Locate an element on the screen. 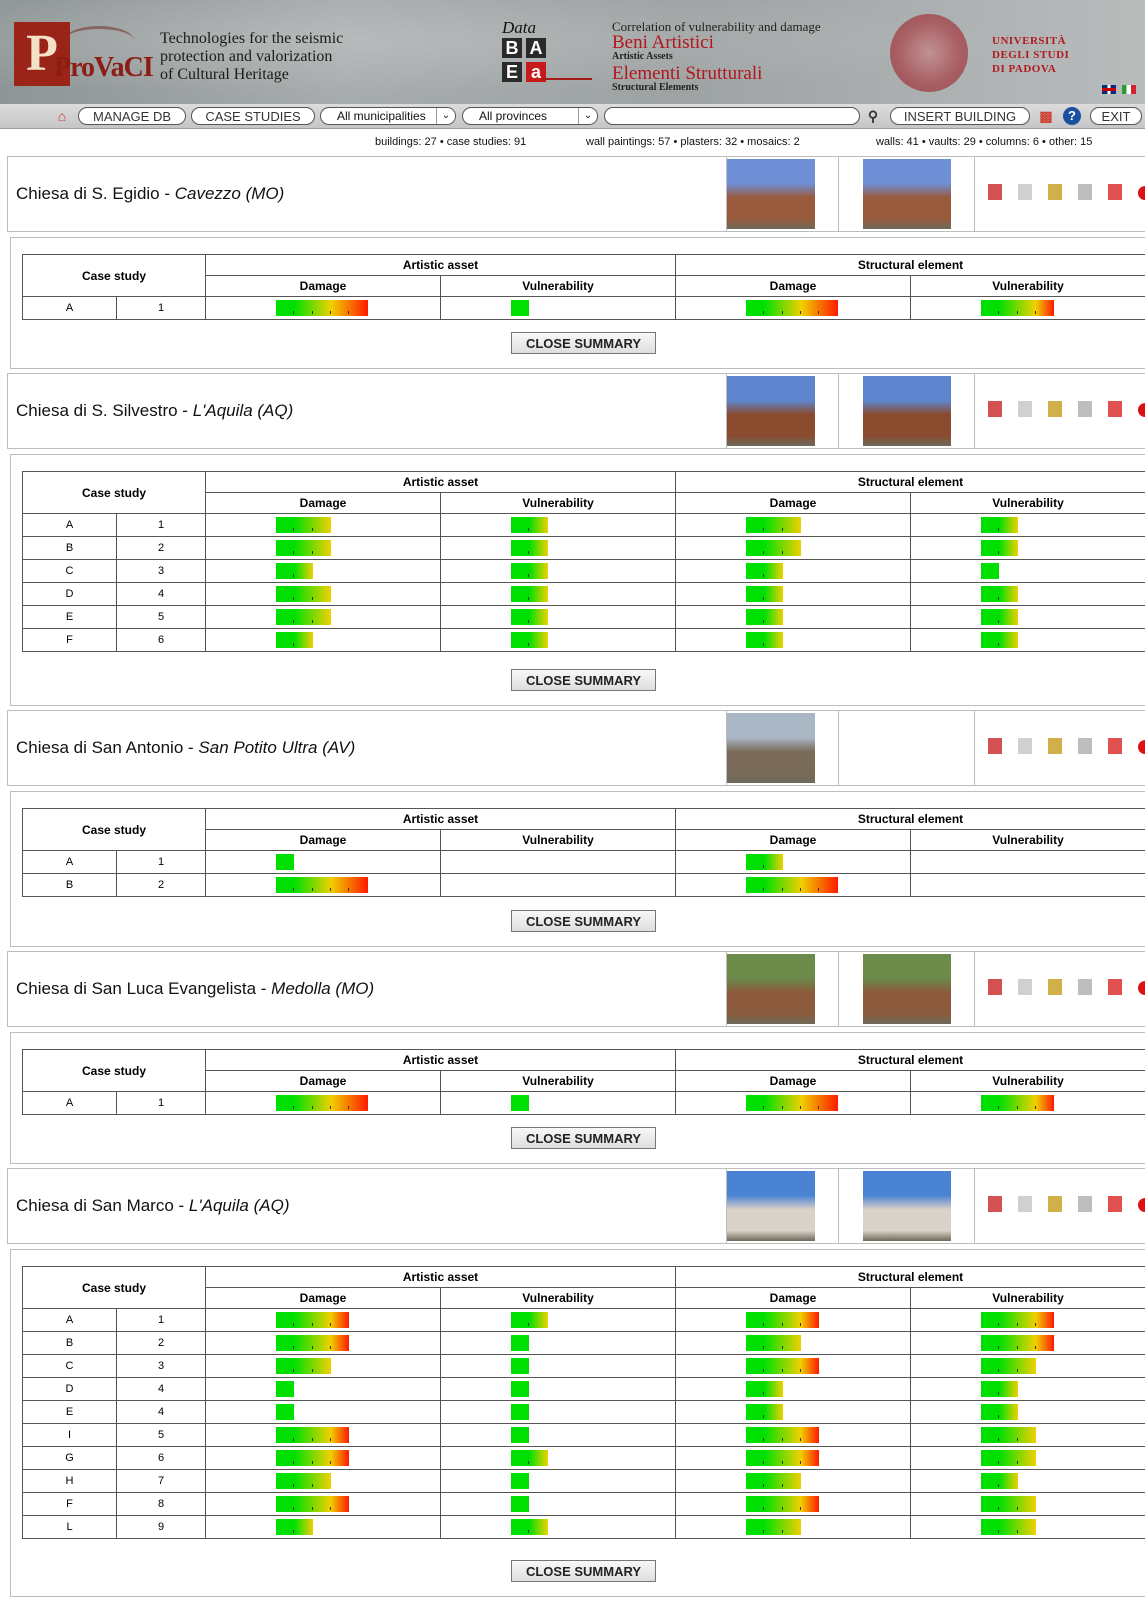 The image size is (1145, 1597). chevron-down-icon: ⌄ is located at coordinates (587, 116).